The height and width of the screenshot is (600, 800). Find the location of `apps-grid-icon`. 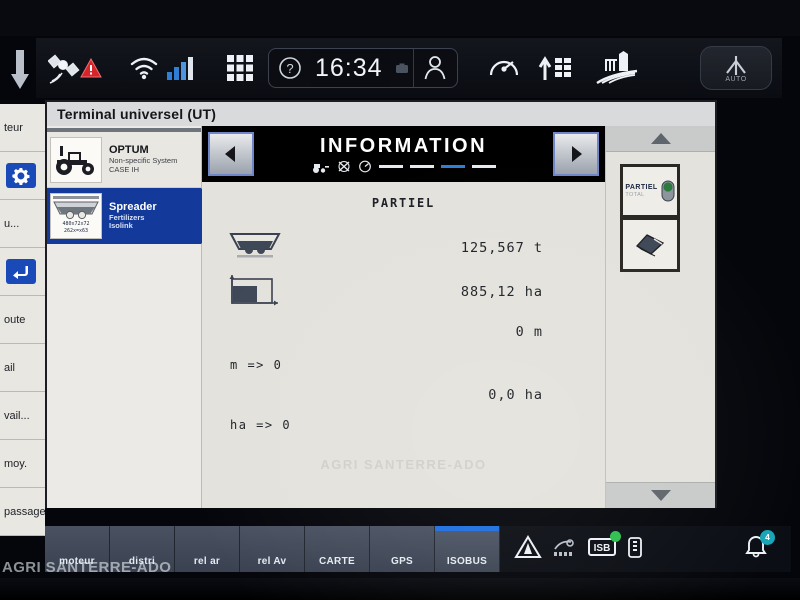

apps-grid-icon is located at coordinates (240, 68).